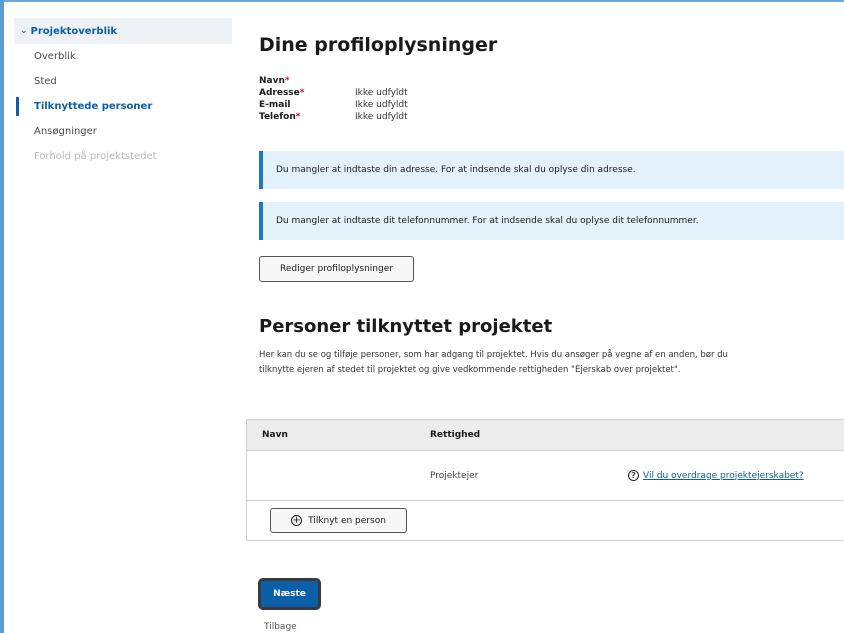 The width and height of the screenshot is (844, 633). What do you see at coordinates (333, 117) in the screenshot?
I see `profile-field-telefon: Telefon* Ikke udfyldt` at bounding box center [333, 117].